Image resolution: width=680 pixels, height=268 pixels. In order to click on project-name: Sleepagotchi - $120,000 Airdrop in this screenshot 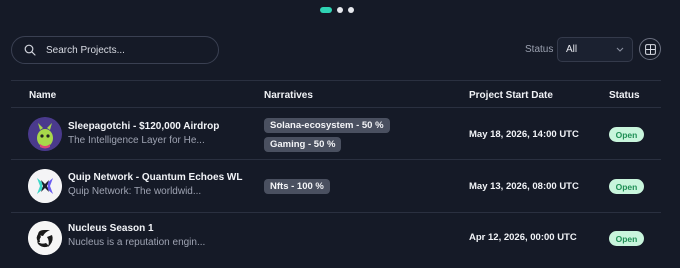, I will do `click(143, 126)`.